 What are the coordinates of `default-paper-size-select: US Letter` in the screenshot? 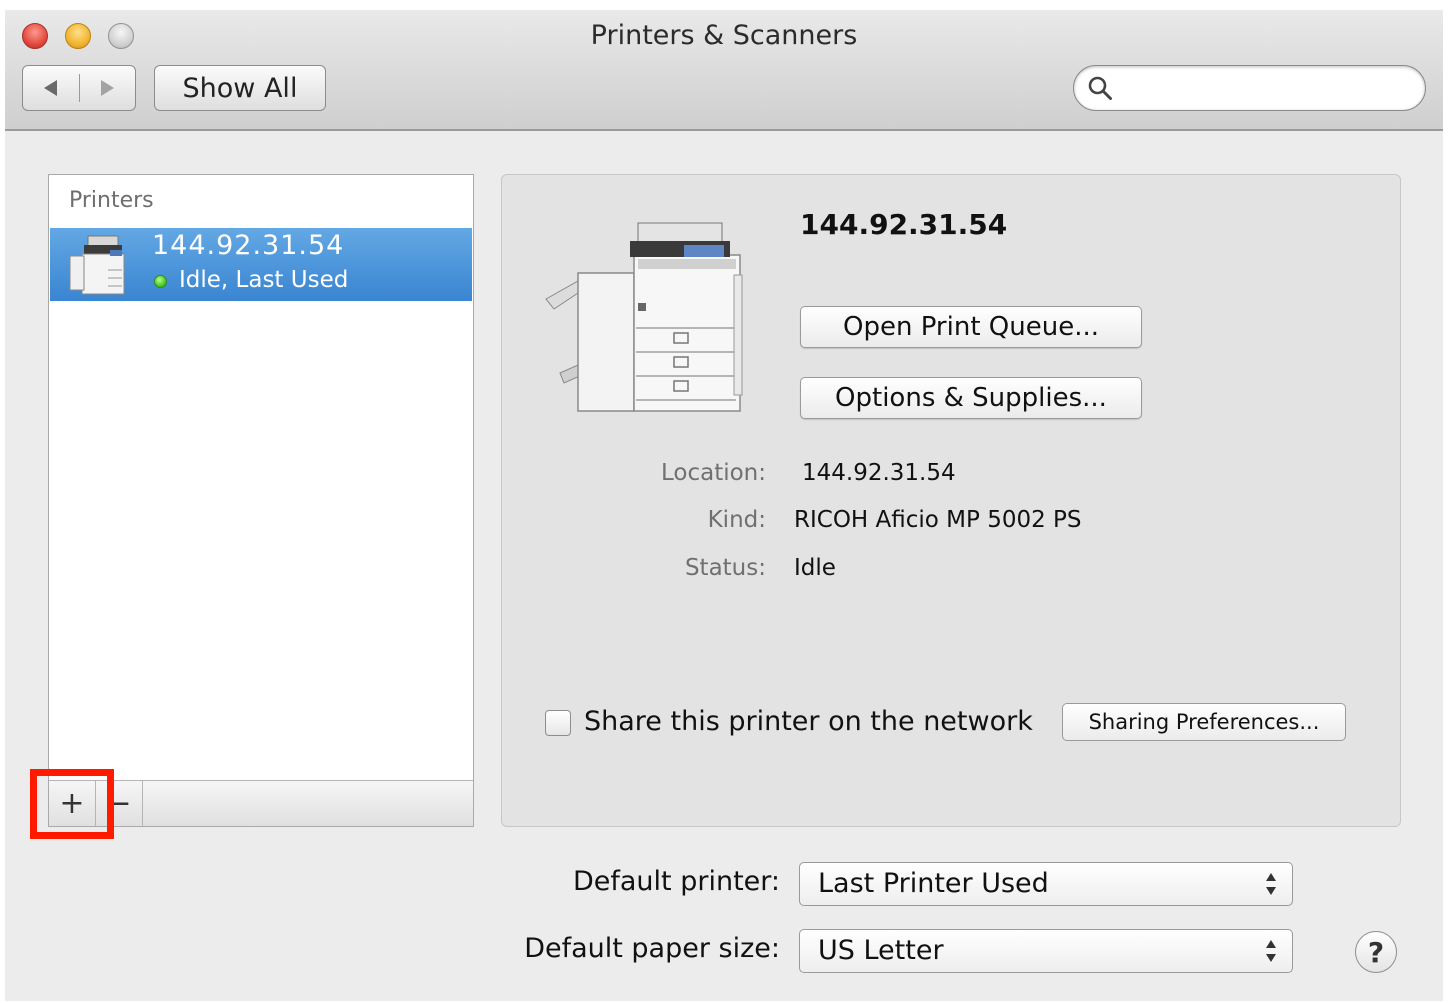 It's located at (1046, 951).